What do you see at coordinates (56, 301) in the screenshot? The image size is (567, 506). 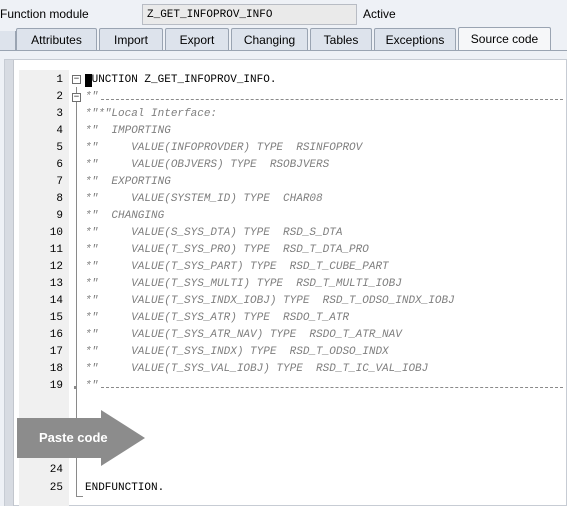 I see `line-number: 14` at bounding box center [56, 301].